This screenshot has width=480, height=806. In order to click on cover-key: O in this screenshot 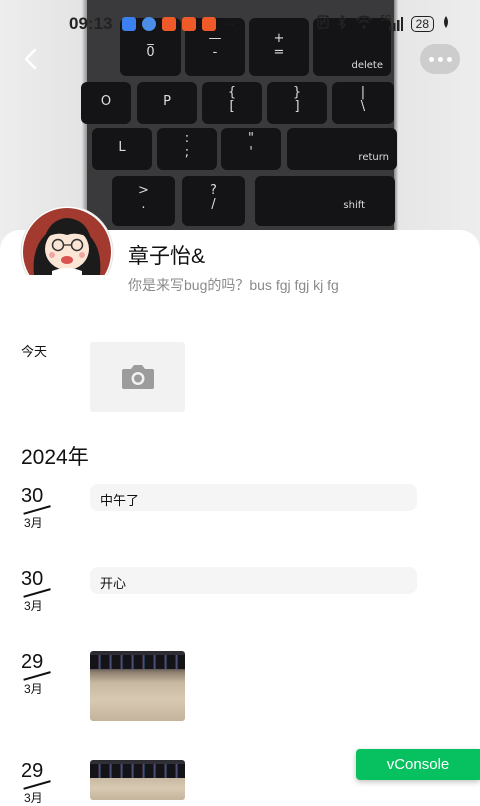, I will do `click(106, 103)`.